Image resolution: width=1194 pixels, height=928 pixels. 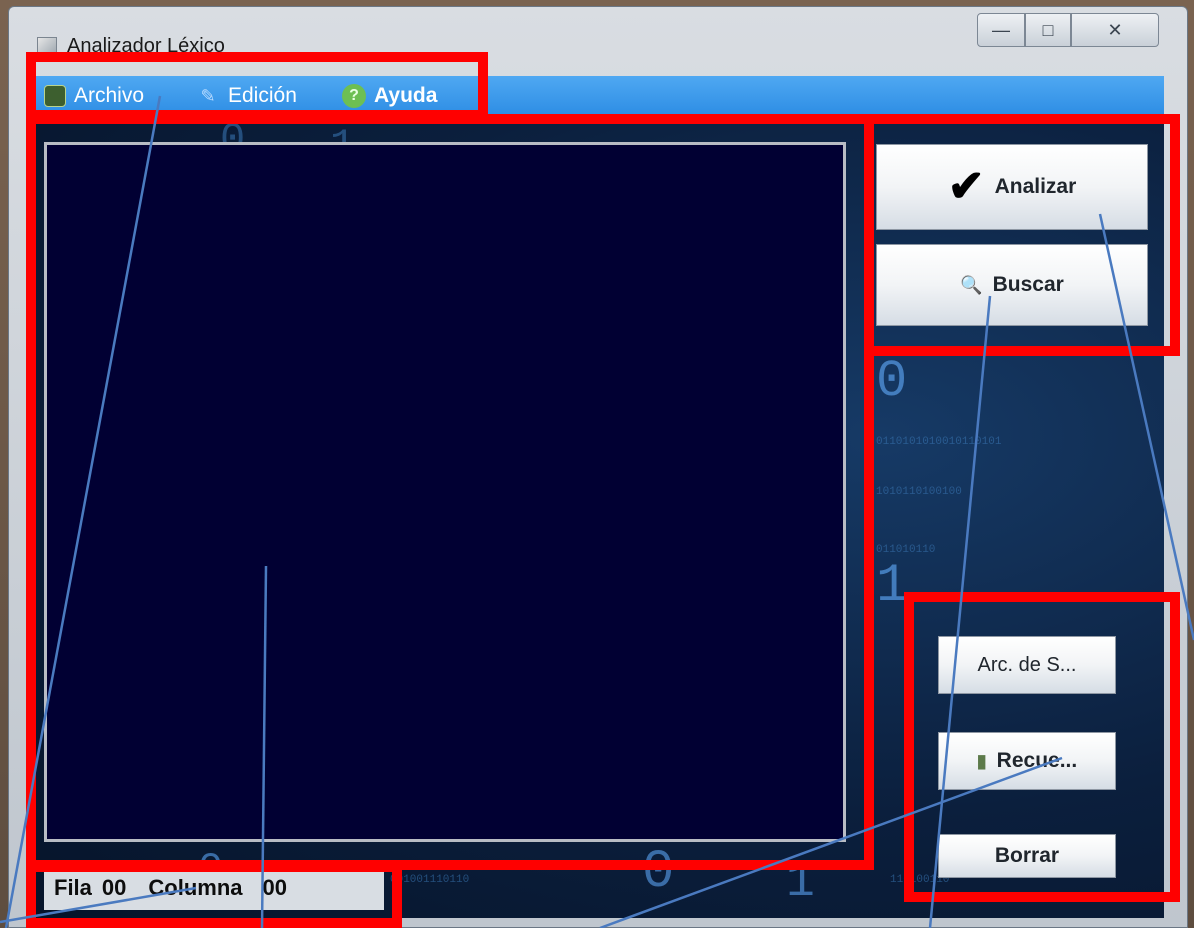 What do you see at coordinates (1146, 427) in the screenshot?
I see `callout-line-analizar` at bounding box center [1146, 427].